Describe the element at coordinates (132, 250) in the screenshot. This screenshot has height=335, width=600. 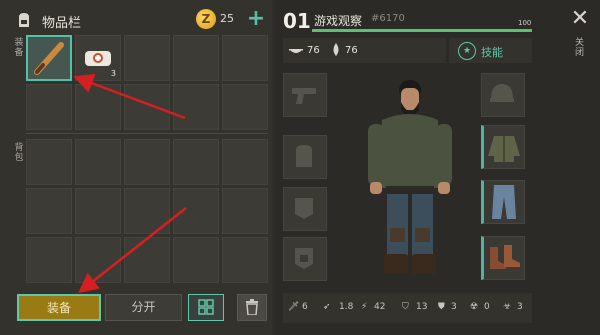
I see `annotation-arrow-equip` at that location.